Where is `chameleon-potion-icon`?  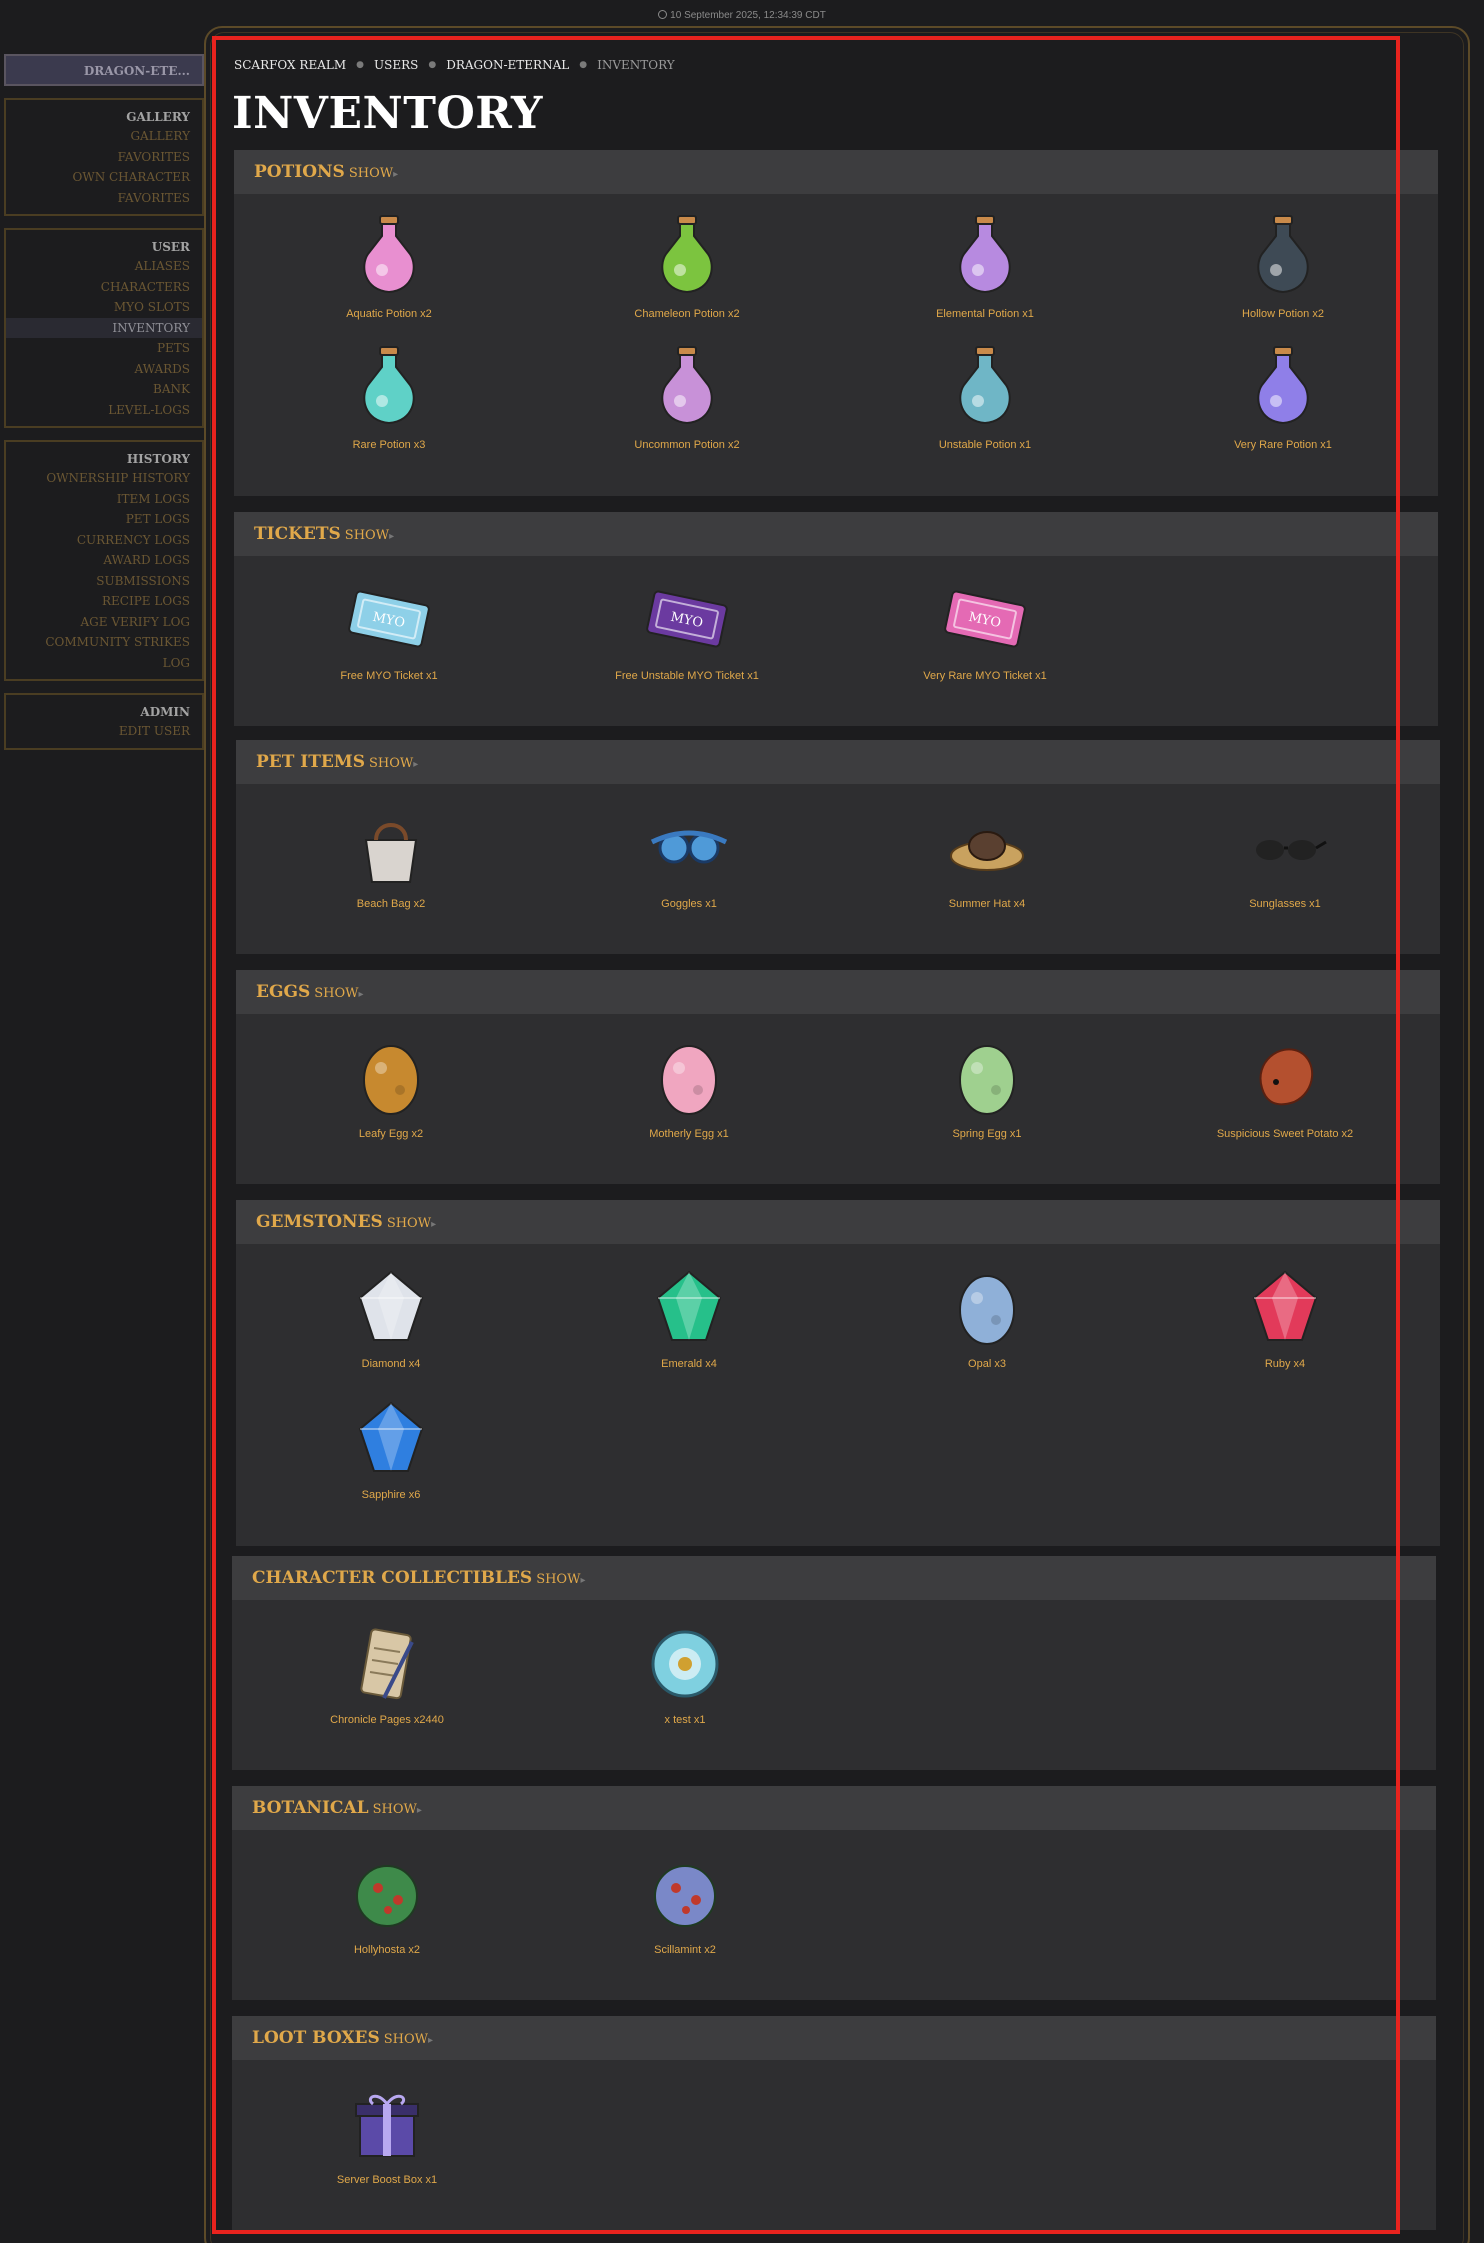
chameleon-potion-icon is located at coordinates (687, 257).